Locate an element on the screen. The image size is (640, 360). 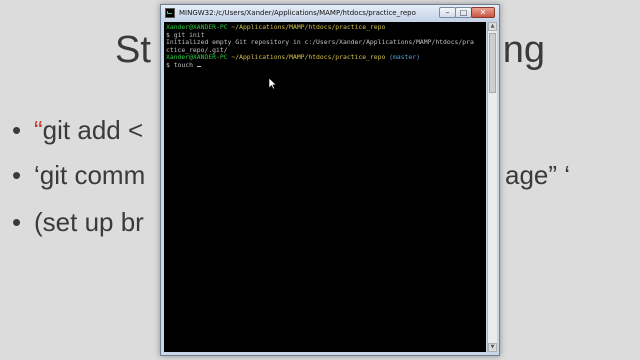
bullet-text: git add < is located at coordinates (93, 130).